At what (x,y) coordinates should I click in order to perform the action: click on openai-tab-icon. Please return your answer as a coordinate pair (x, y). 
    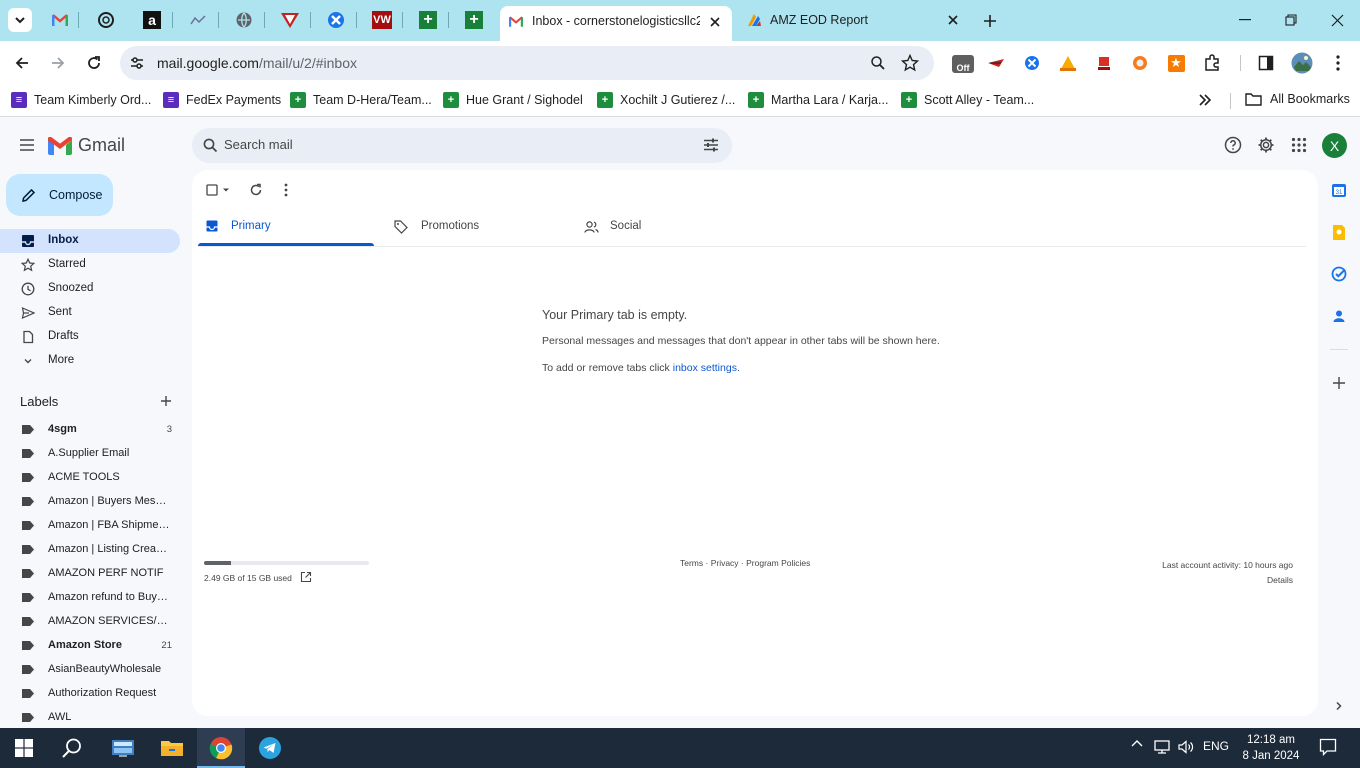
    Looking at the image, I should click on (106, 20).